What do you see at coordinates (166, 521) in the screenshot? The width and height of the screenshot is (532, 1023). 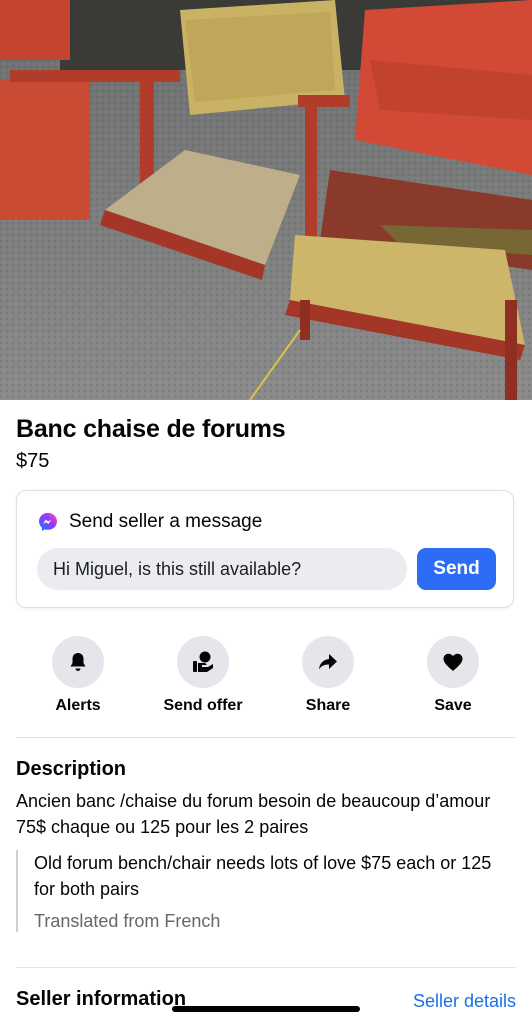 I see `message-heading: Send seller a message` at bounding box center [166, 521].